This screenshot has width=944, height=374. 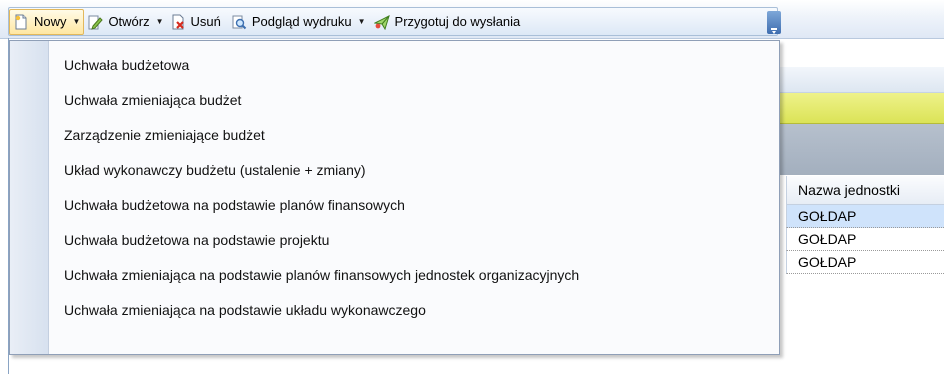 What do you see at coordinates (164, 135) in the screenshot?
I see `menu-item-label: Zarządzenie zmieniające budżet` at bounding box center [164, 135].